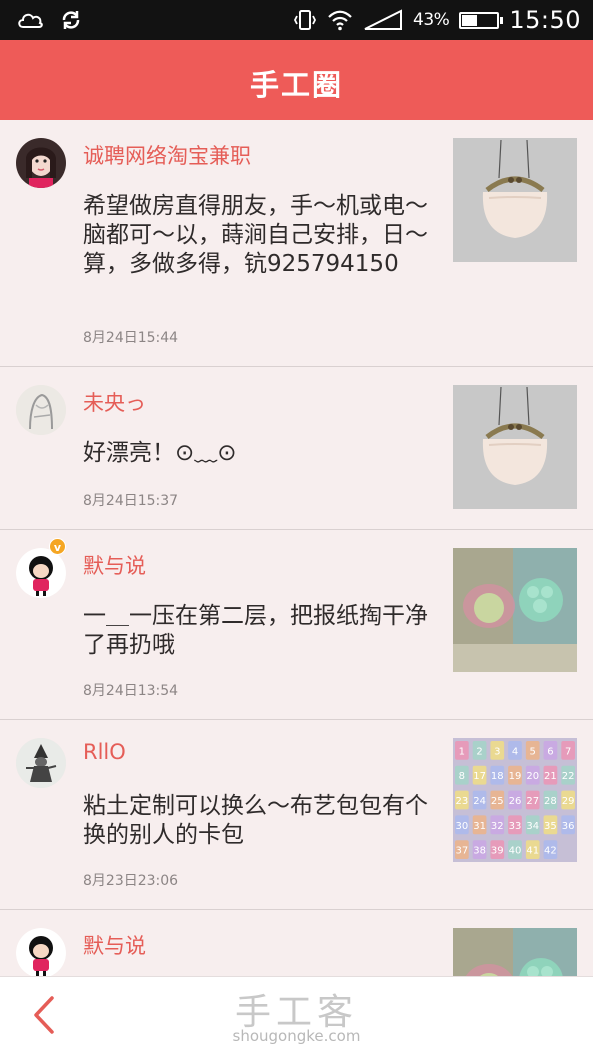  What do you see at coordinates (255, 631) in the screenshot?
I see `post-content: 一＿一压在第二层，把报纸掏干净了再扔哦` at bounding box center [255, 631].